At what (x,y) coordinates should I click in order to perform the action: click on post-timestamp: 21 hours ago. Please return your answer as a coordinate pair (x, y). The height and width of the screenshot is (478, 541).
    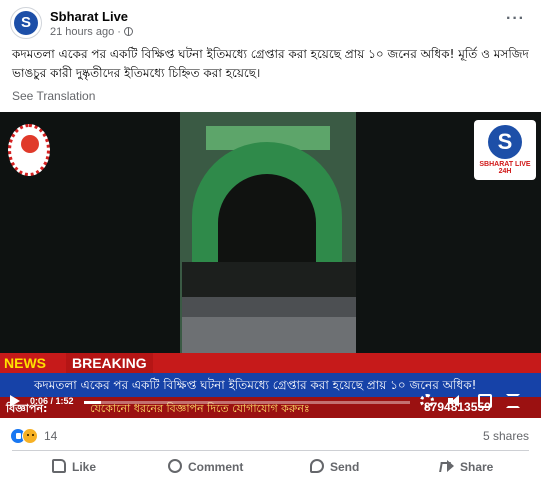
    Looking at the image, I should click on (82, 32).